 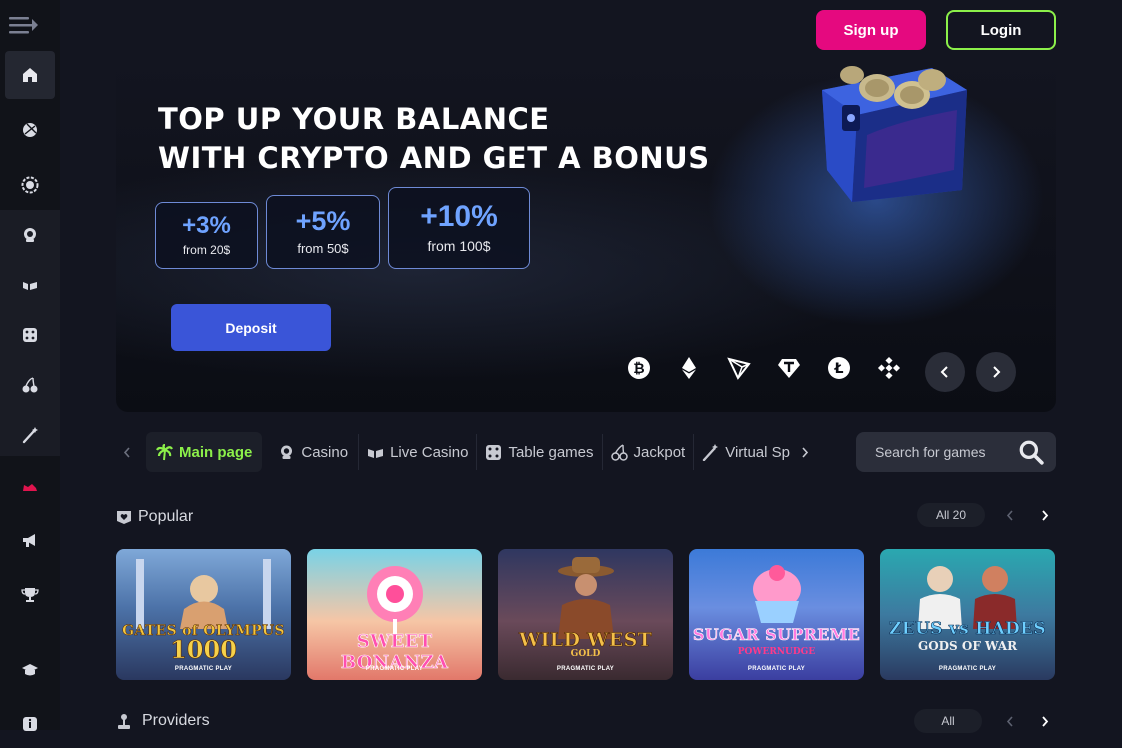 I want to click on info-icon, so click(x=30, y=724).